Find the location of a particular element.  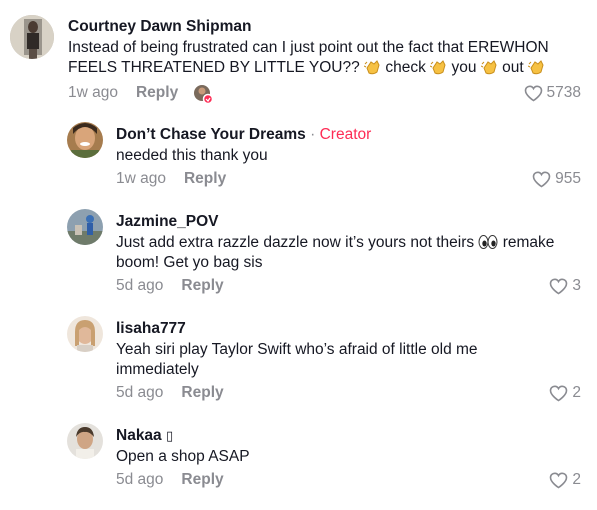

like-button: 3 is located at coordinates (565, 286).